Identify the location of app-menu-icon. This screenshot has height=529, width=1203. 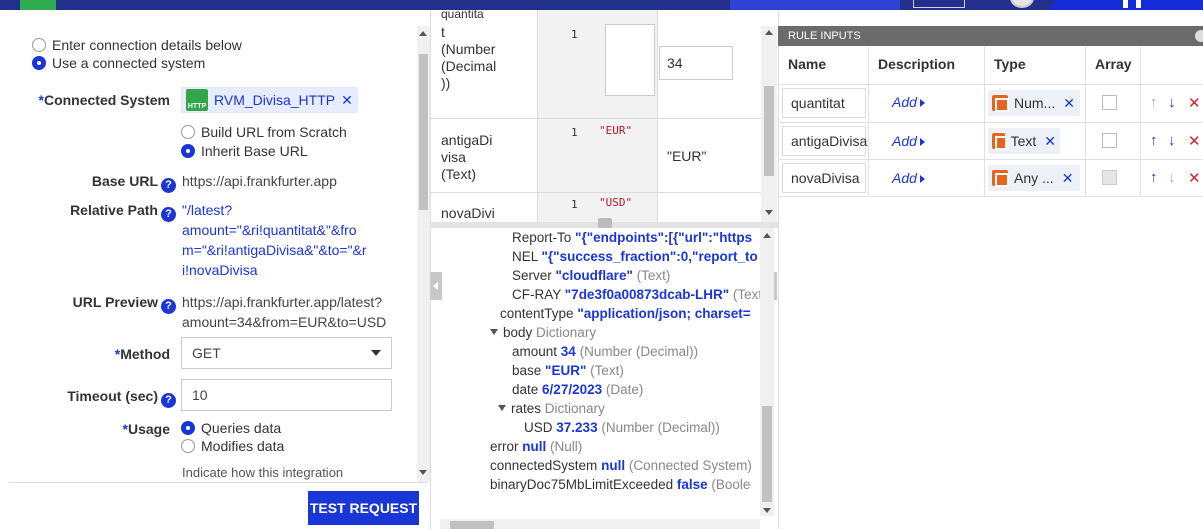
(1125, 4).